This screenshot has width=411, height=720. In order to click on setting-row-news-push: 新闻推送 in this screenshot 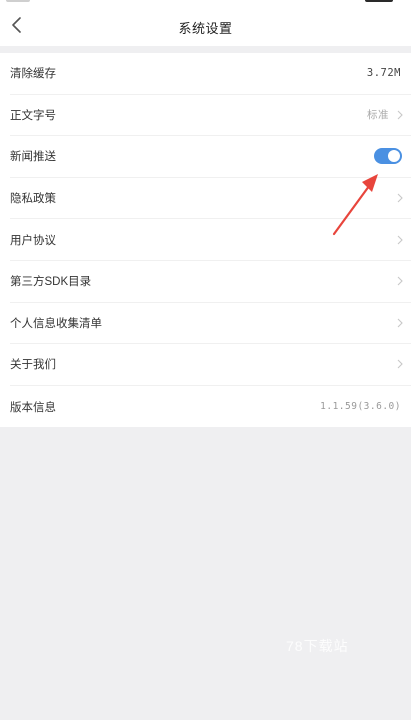, I will do `click(210, 157)`.